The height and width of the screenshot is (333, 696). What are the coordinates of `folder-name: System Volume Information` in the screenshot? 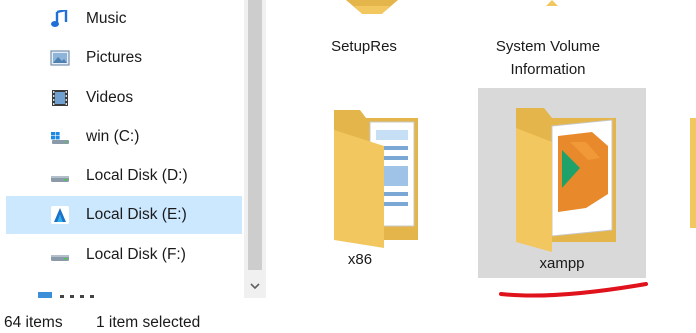 It's located at (548, 58).